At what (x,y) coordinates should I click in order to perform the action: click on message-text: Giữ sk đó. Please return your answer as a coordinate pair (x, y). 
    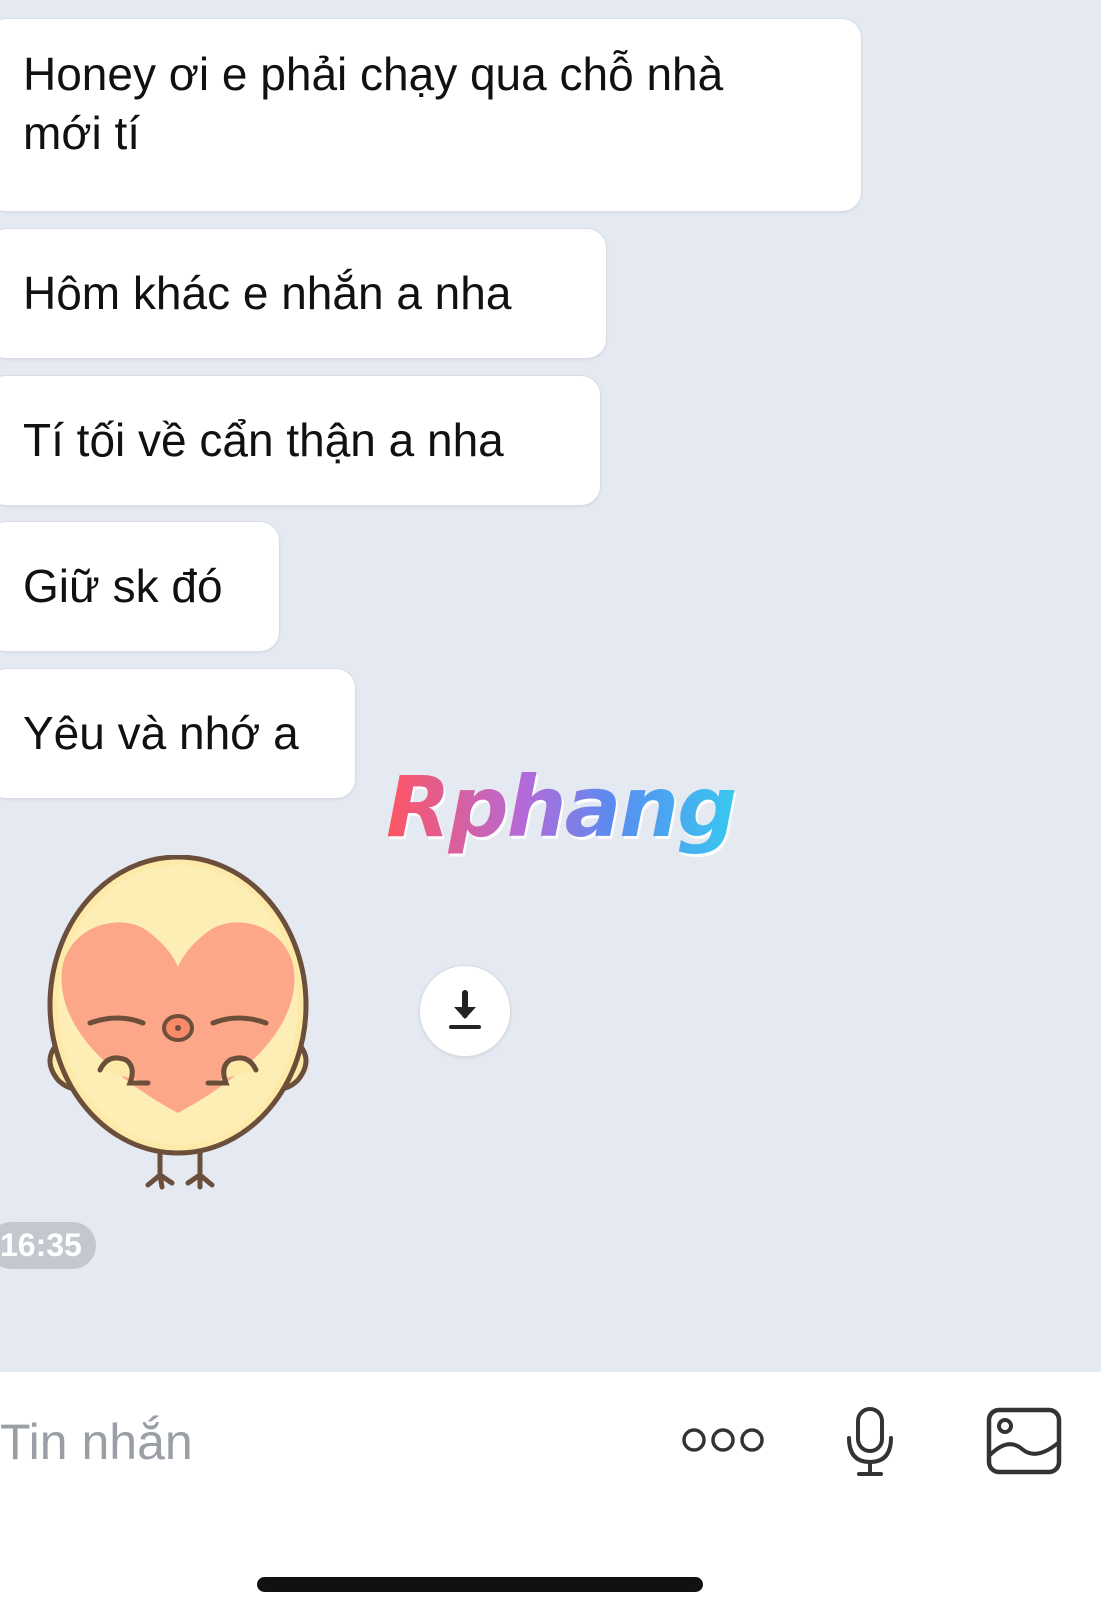
    Looking at the image, I should click on (123, 586).